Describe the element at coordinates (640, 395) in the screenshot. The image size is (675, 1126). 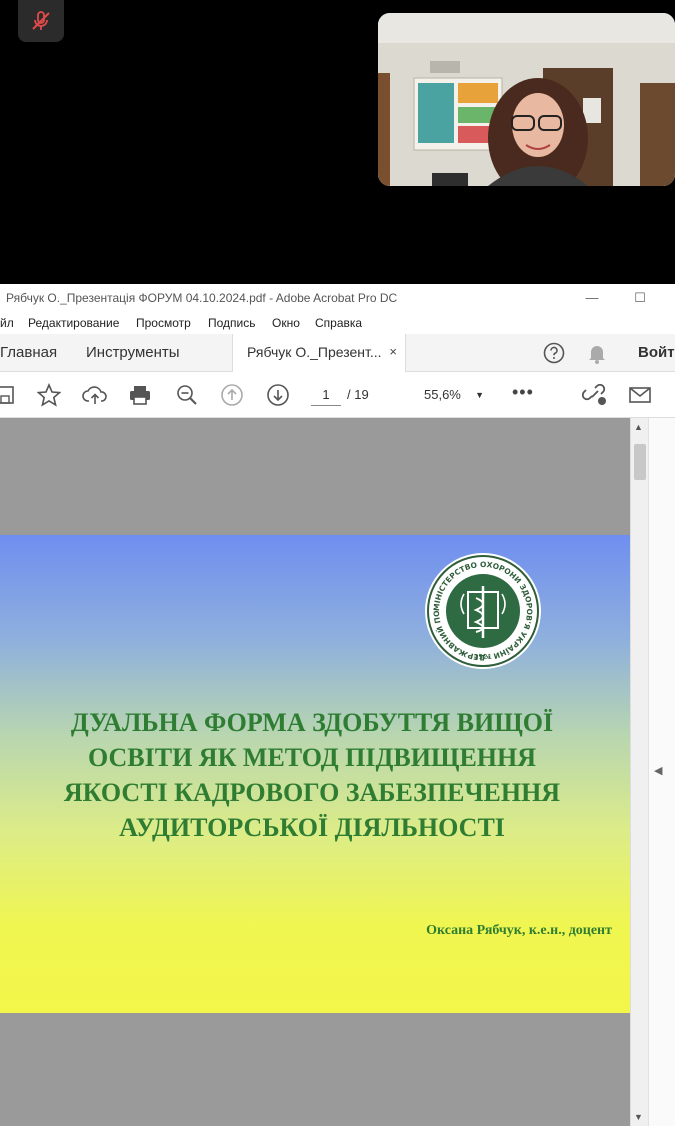
I see `email-icon` at that location.